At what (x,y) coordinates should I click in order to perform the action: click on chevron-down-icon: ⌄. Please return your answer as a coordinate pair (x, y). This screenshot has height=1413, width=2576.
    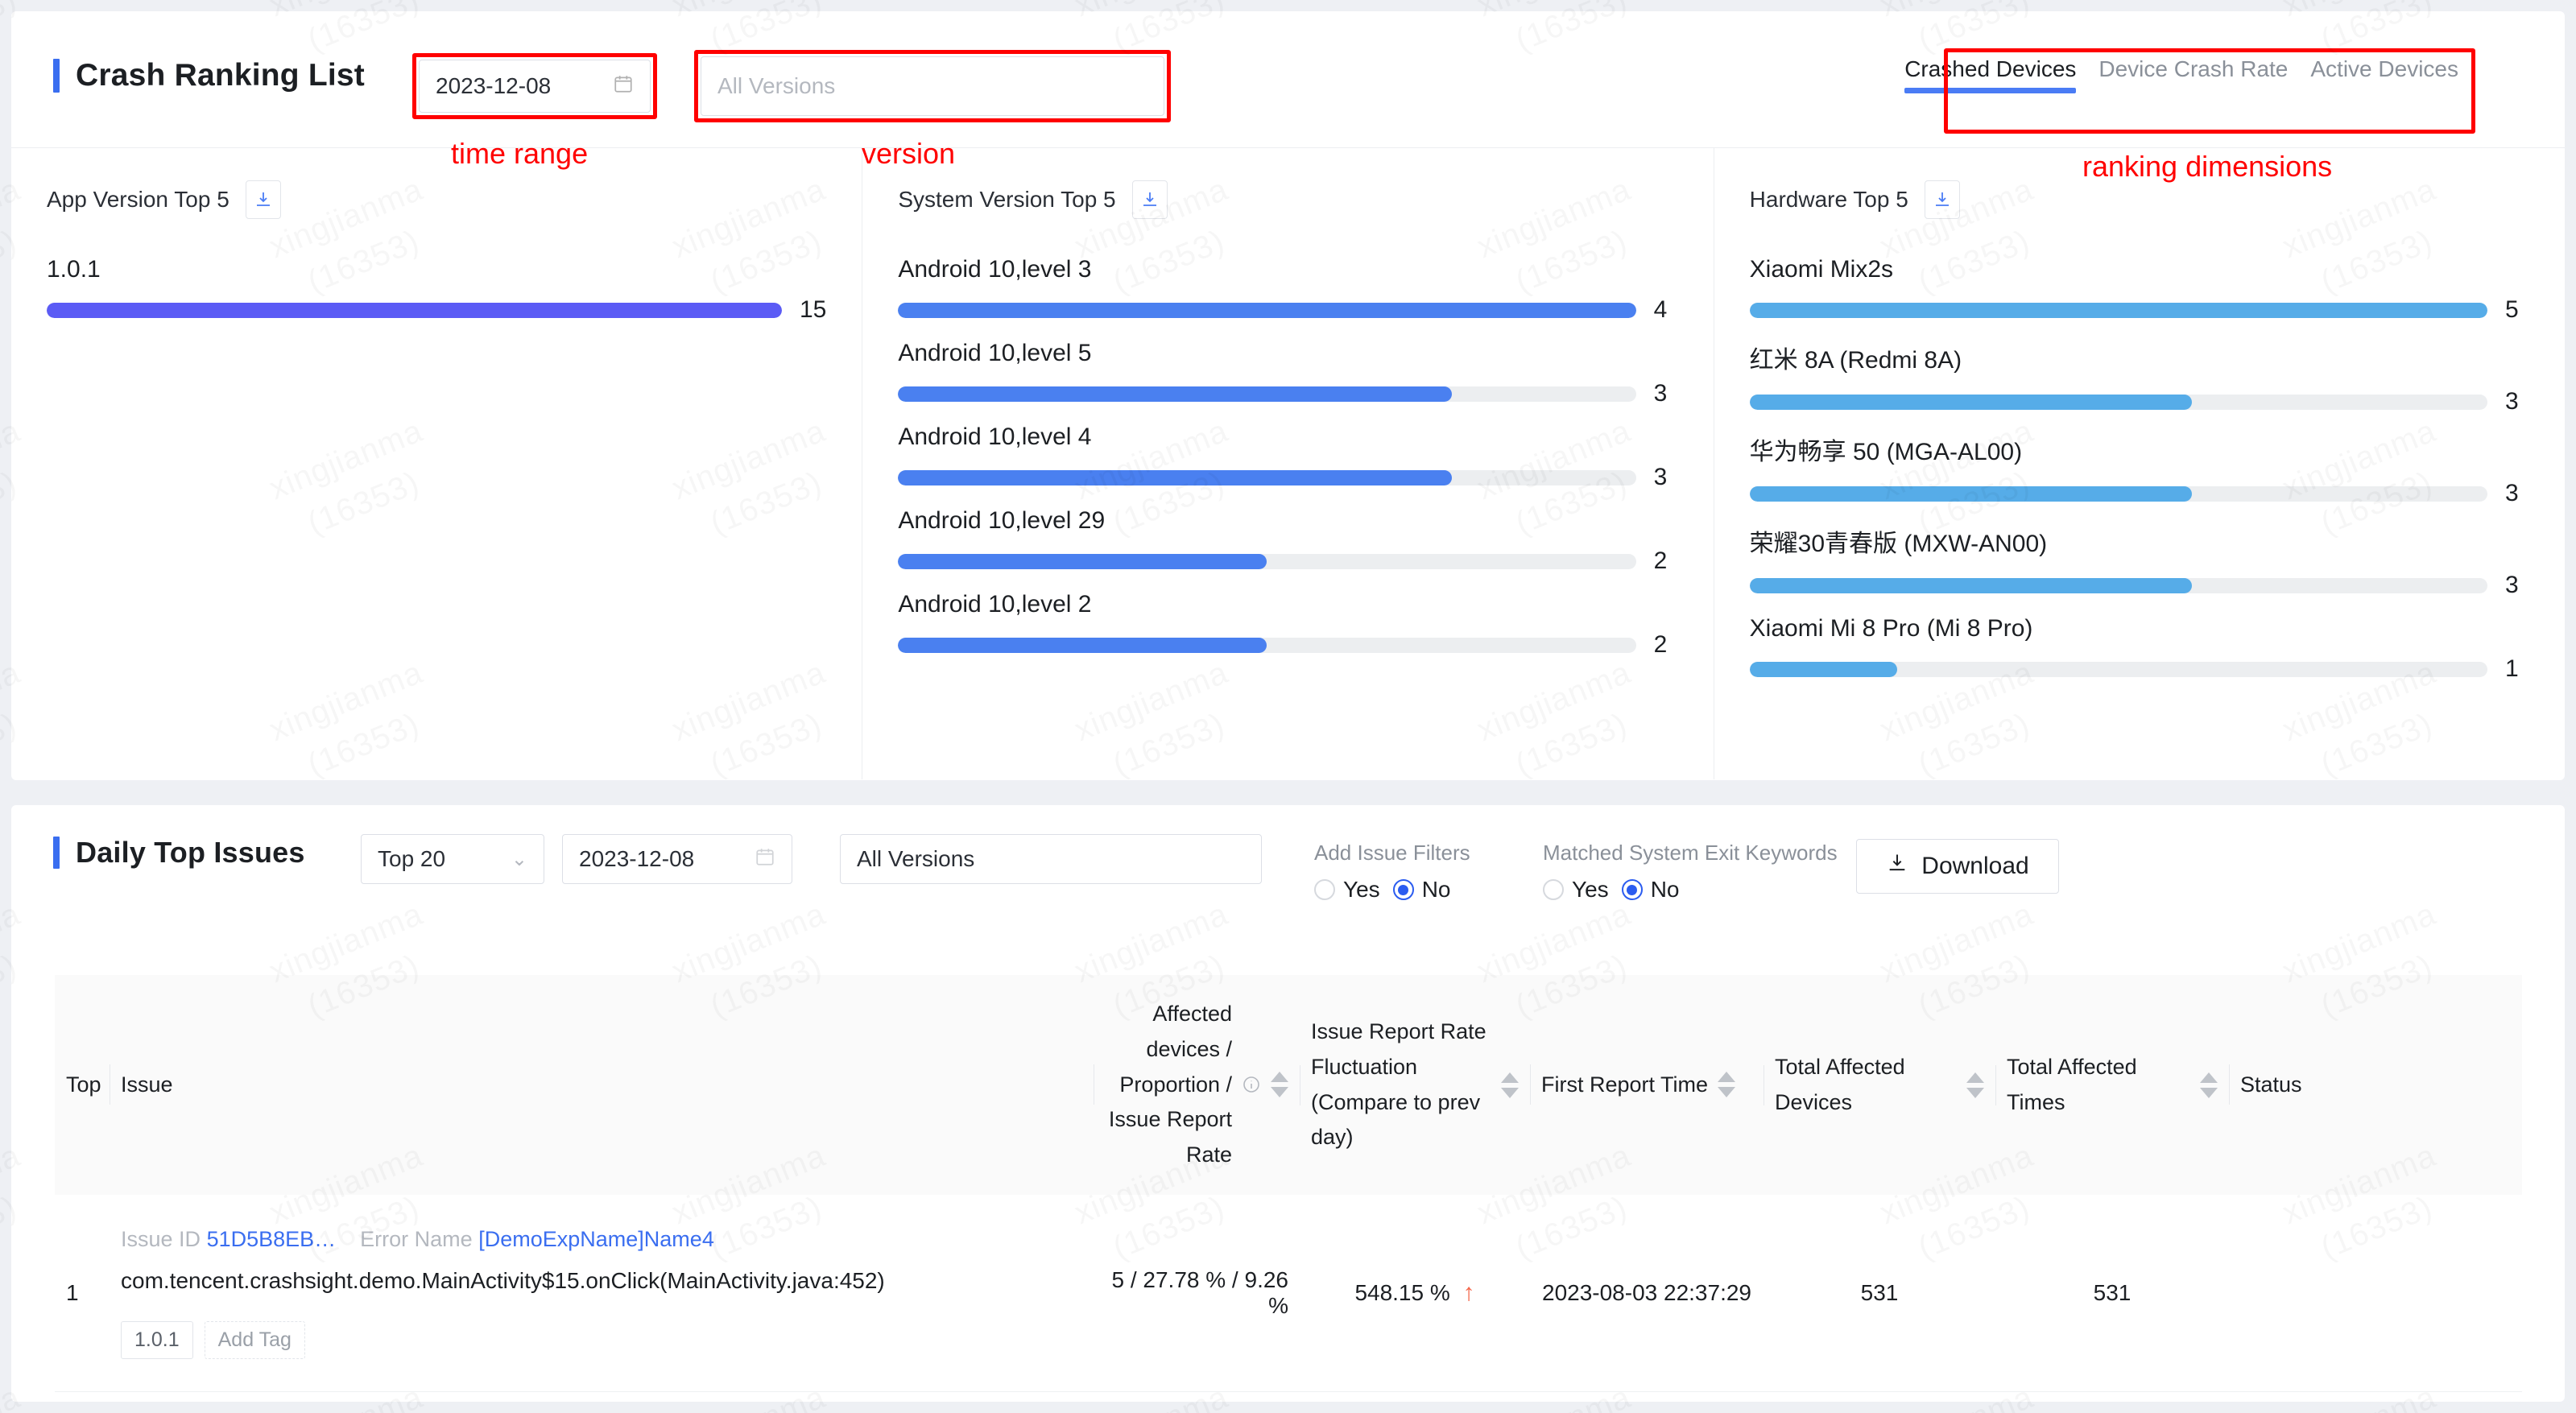
    Looking at the image, I should click on (519, 859).